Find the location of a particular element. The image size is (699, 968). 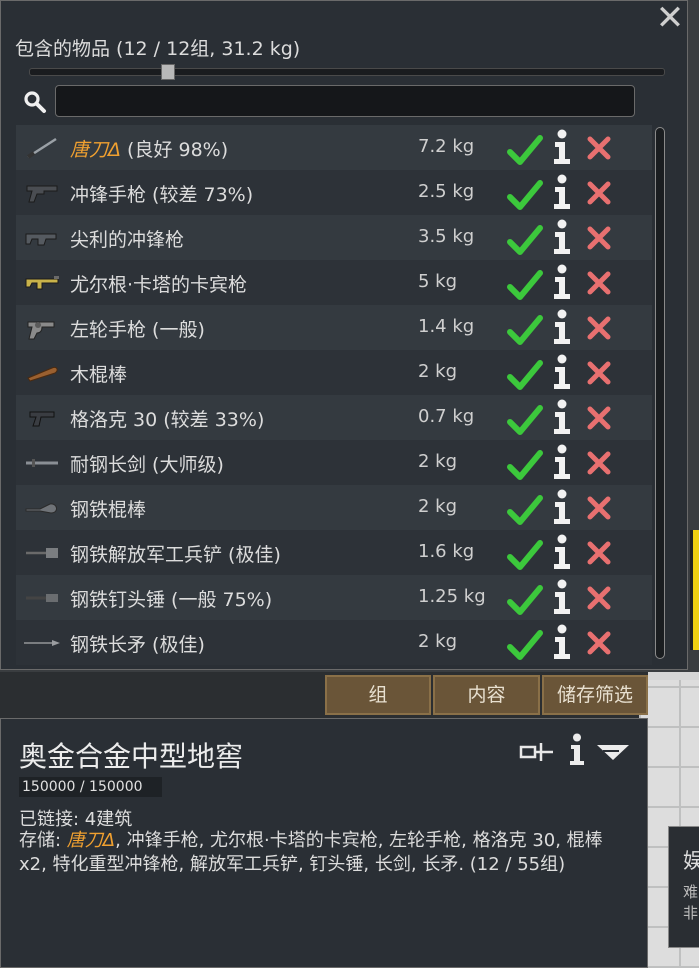

spear-icon is located at coordinates (42, 643).